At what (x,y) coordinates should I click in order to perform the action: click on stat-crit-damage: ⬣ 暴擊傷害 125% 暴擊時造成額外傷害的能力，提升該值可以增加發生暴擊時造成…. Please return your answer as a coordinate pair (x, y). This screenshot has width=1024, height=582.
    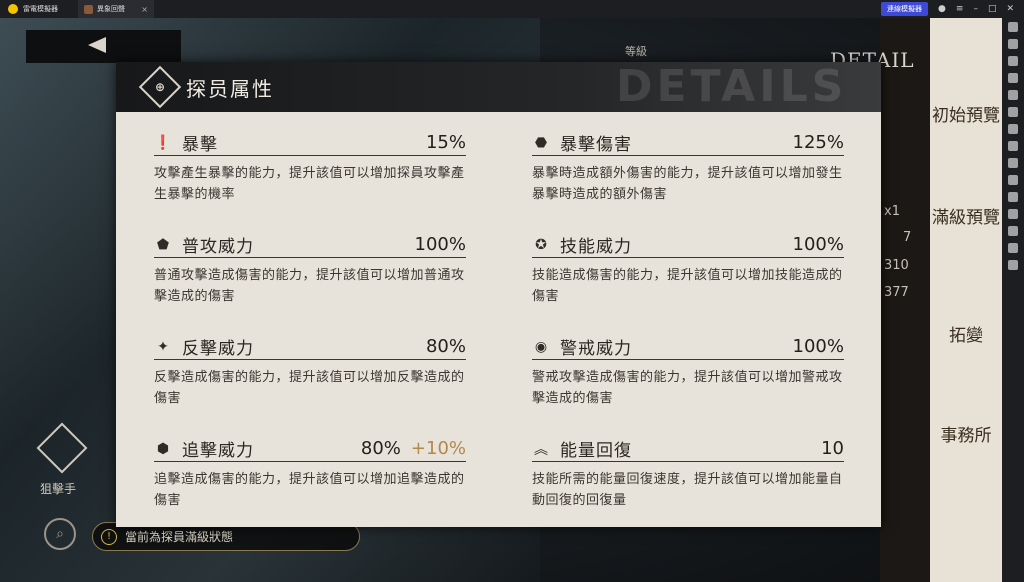
    Looking at the image, I should click on (688, 168).